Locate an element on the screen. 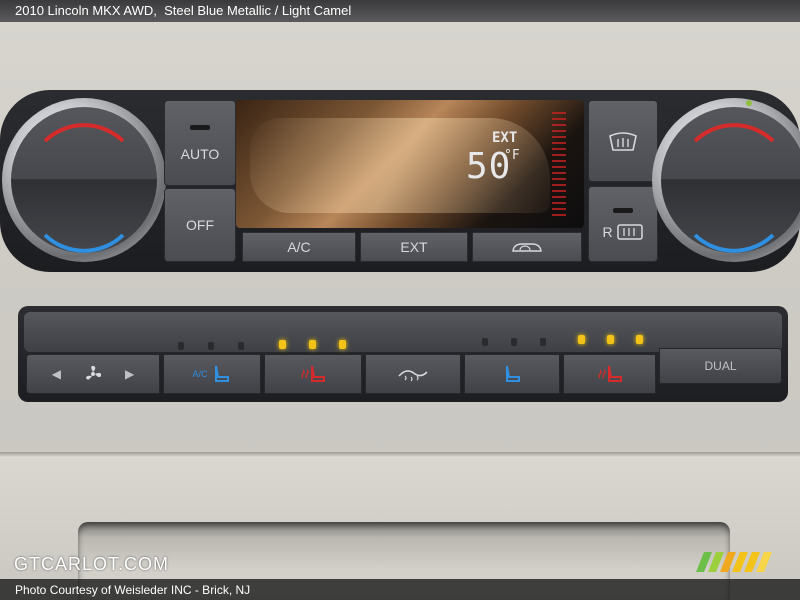  passenger-seat-cool-button is located at coordinates (512, 374).